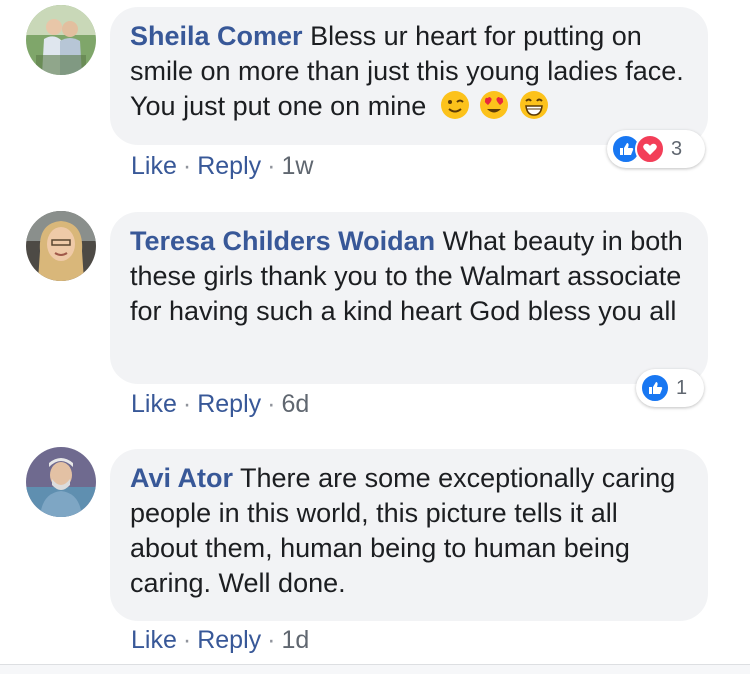 The image size is (750, 674). What do you see at coordinates (454, 105) in the screenshot?
I see `wink-emoji` at bounding box center [454, 105].